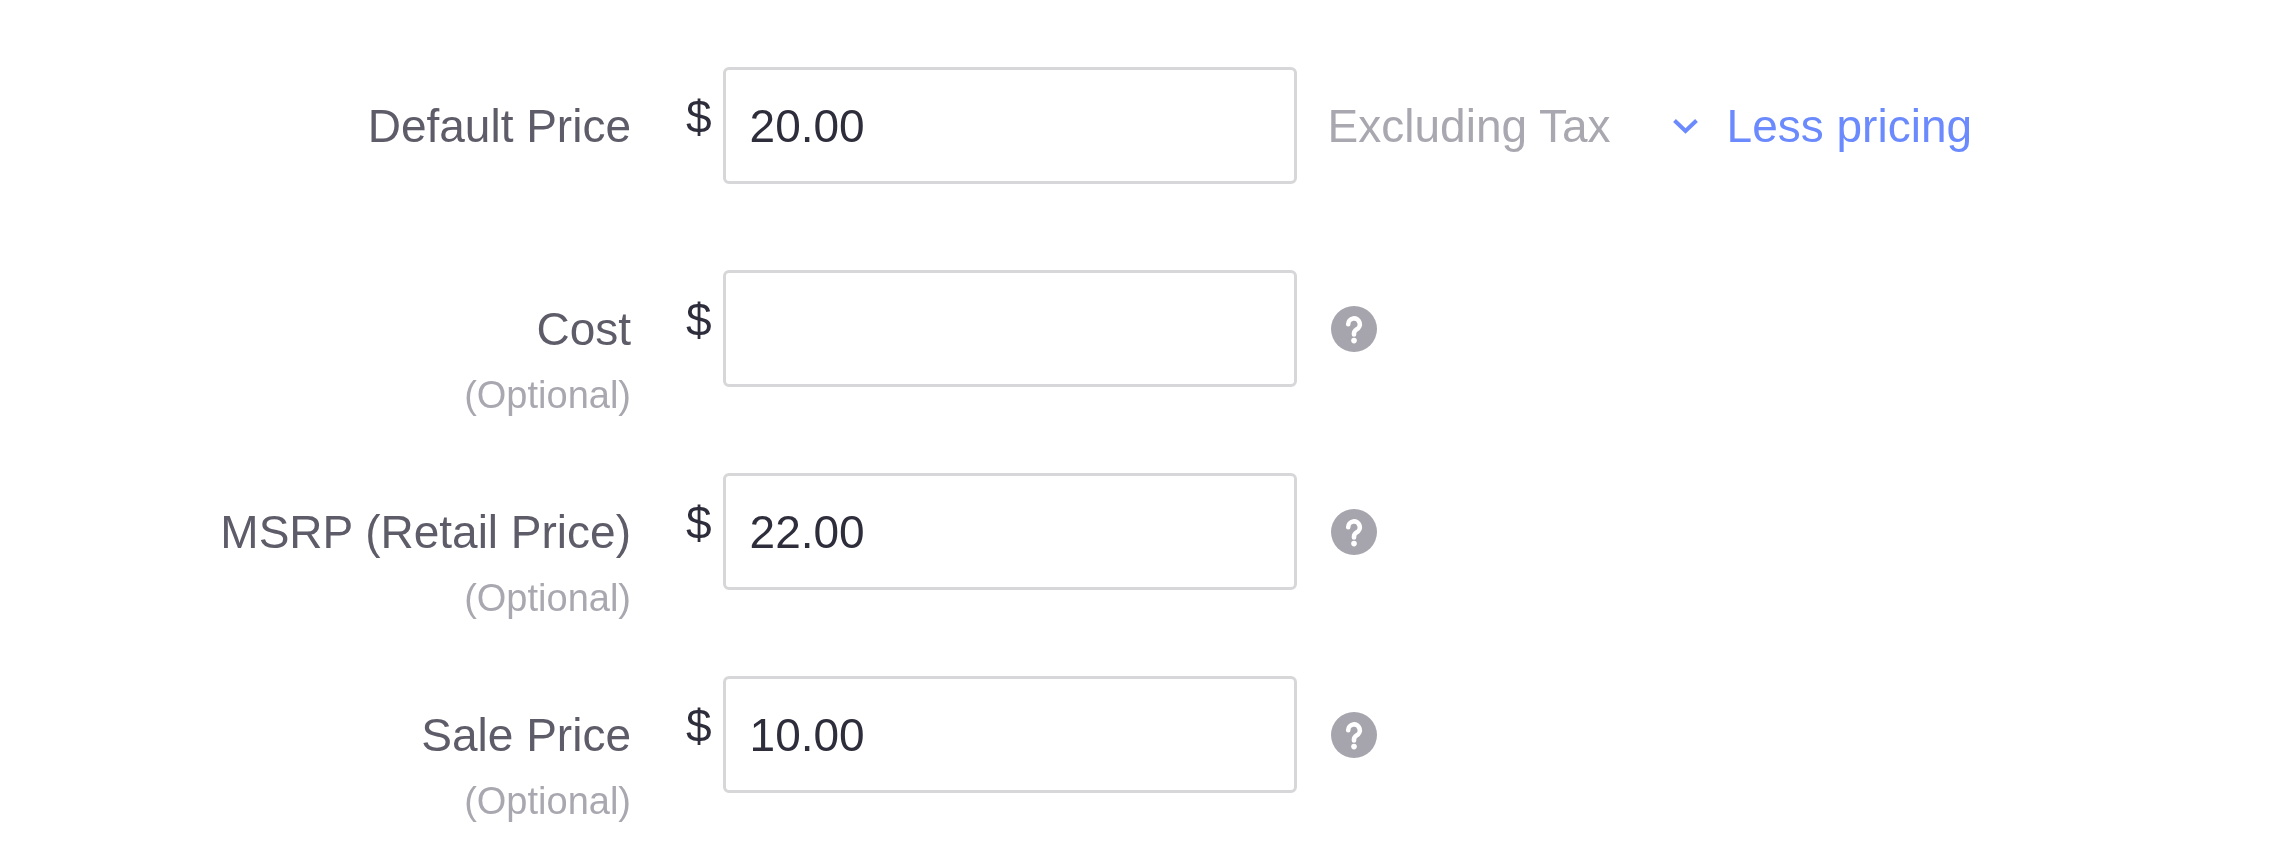  Describe the element at coordinates (499, 126) in the screenshot. I see `field-label: Default Price` at that location.